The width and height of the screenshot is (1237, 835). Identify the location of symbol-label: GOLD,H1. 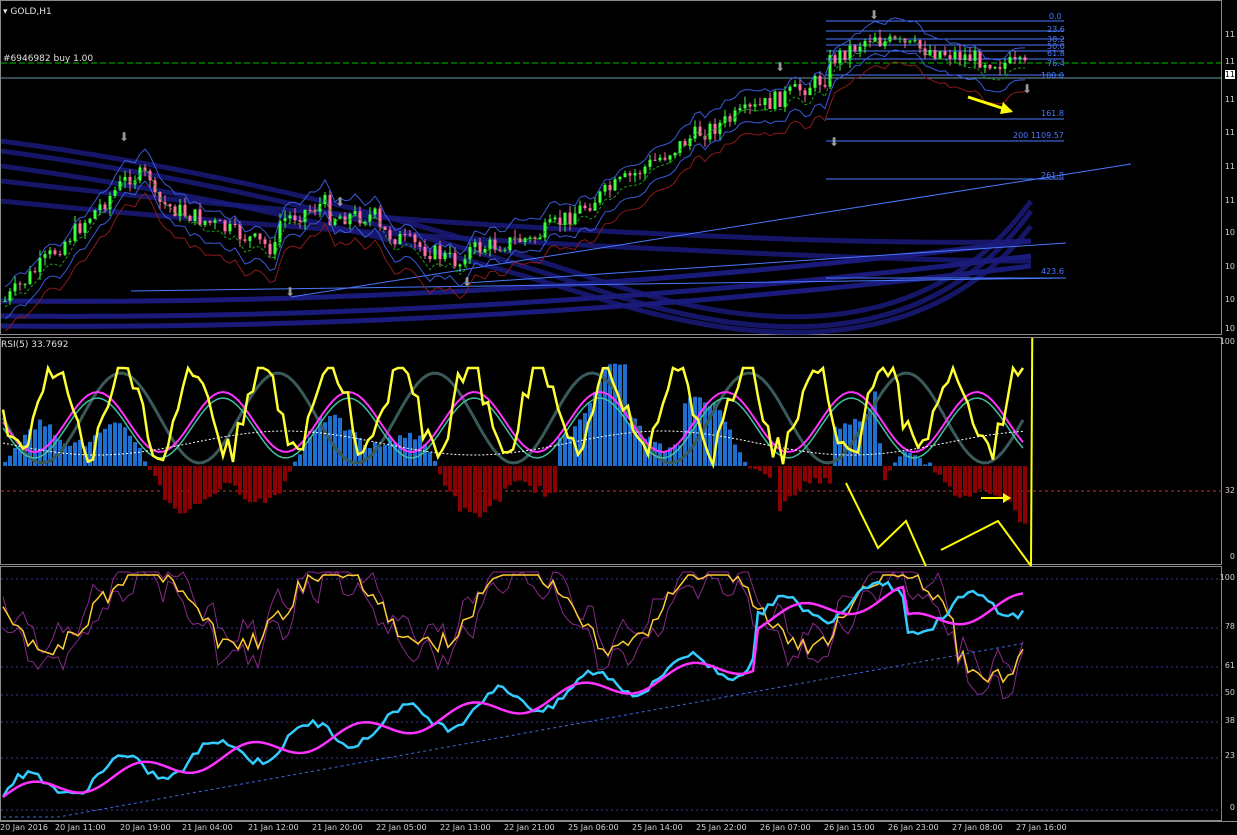
(30, 12).